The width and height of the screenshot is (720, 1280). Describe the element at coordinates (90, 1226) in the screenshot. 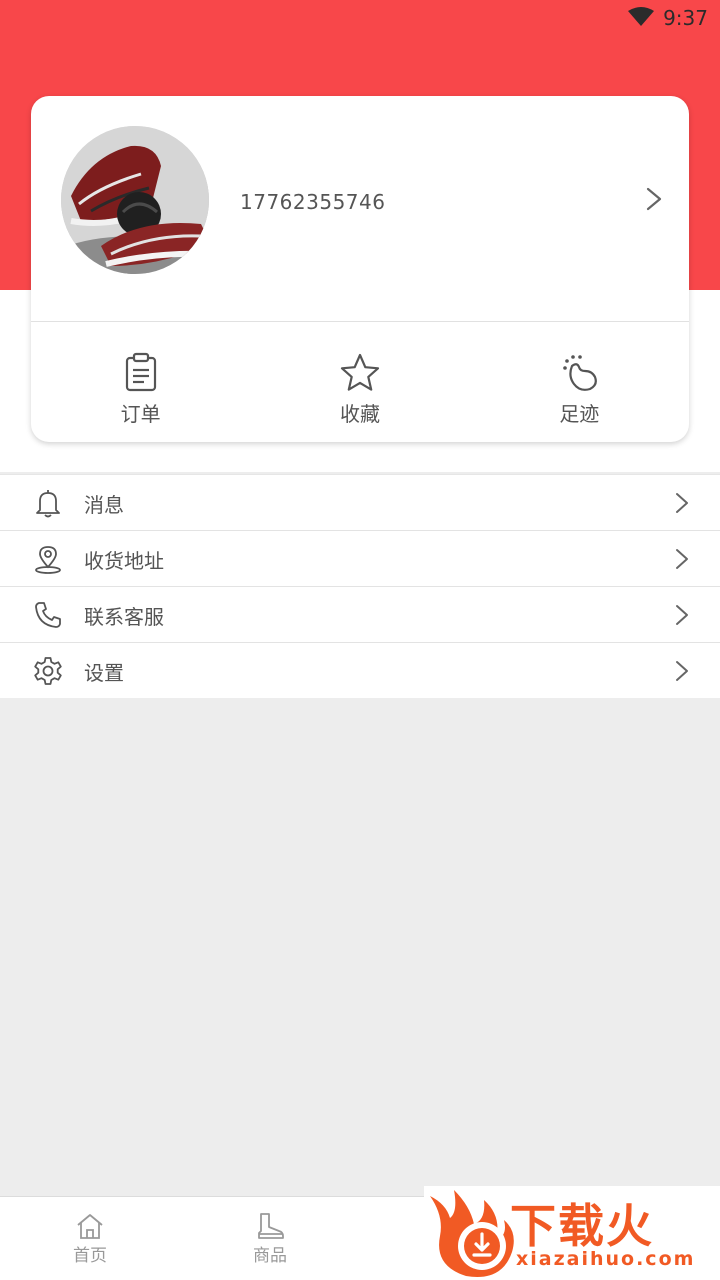

I see `home-icon` at that location.